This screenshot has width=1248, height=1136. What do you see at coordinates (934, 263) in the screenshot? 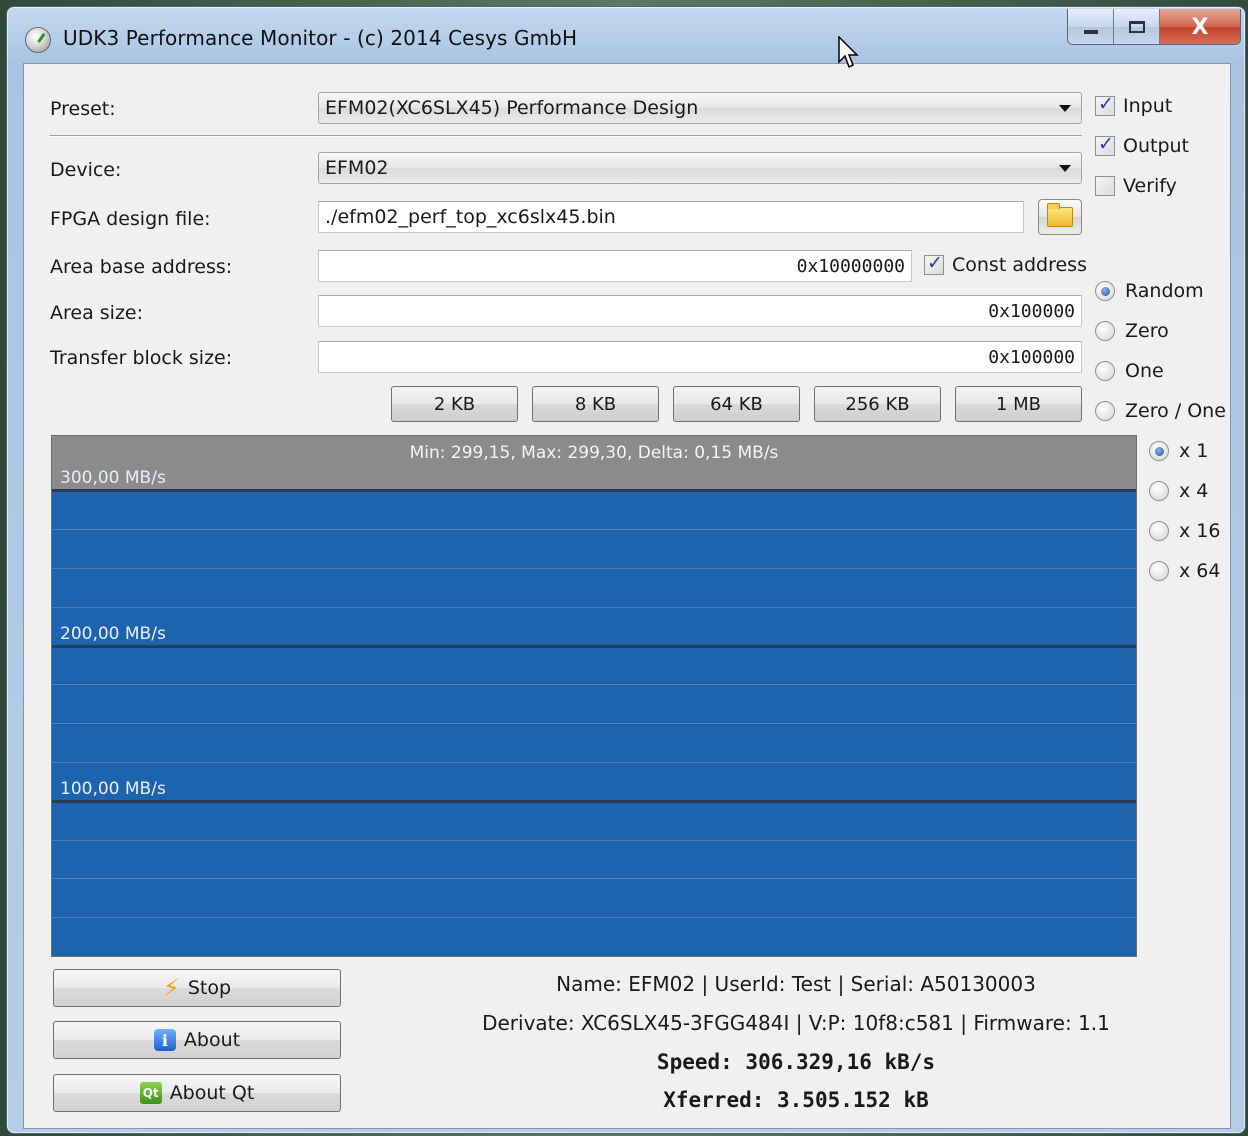
I see `const-address-check` at bounding box center [934, 263].